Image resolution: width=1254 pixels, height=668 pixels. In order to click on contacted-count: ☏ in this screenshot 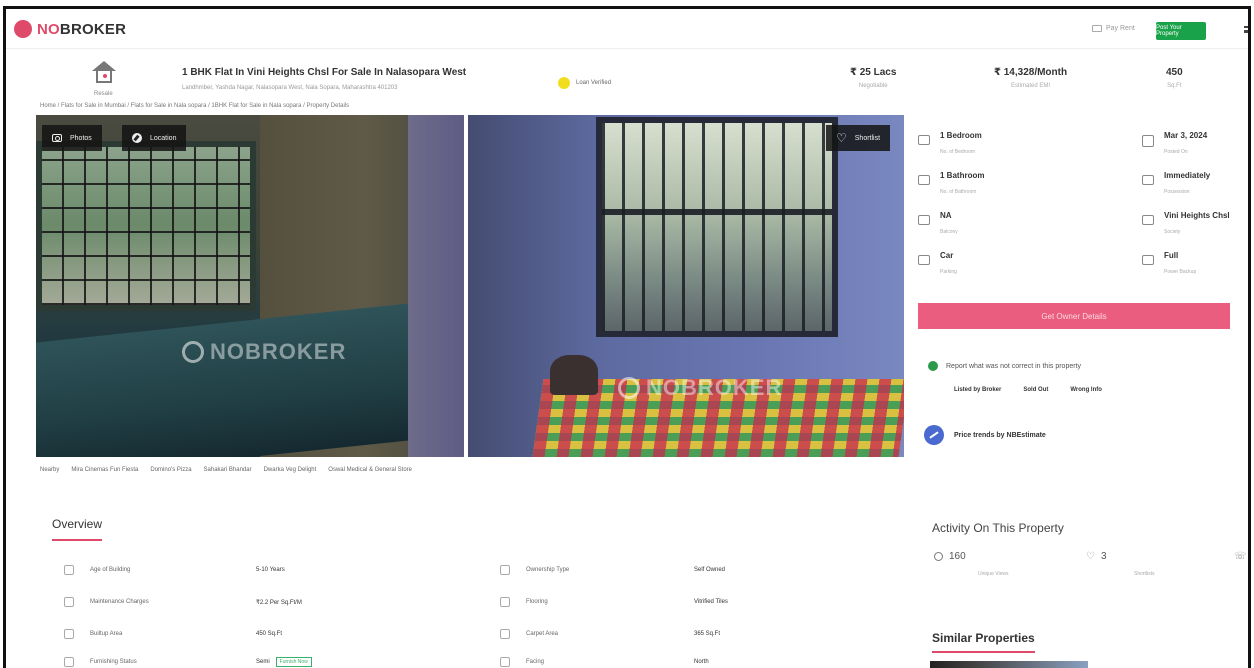, I will do `click(1240, 556)`.